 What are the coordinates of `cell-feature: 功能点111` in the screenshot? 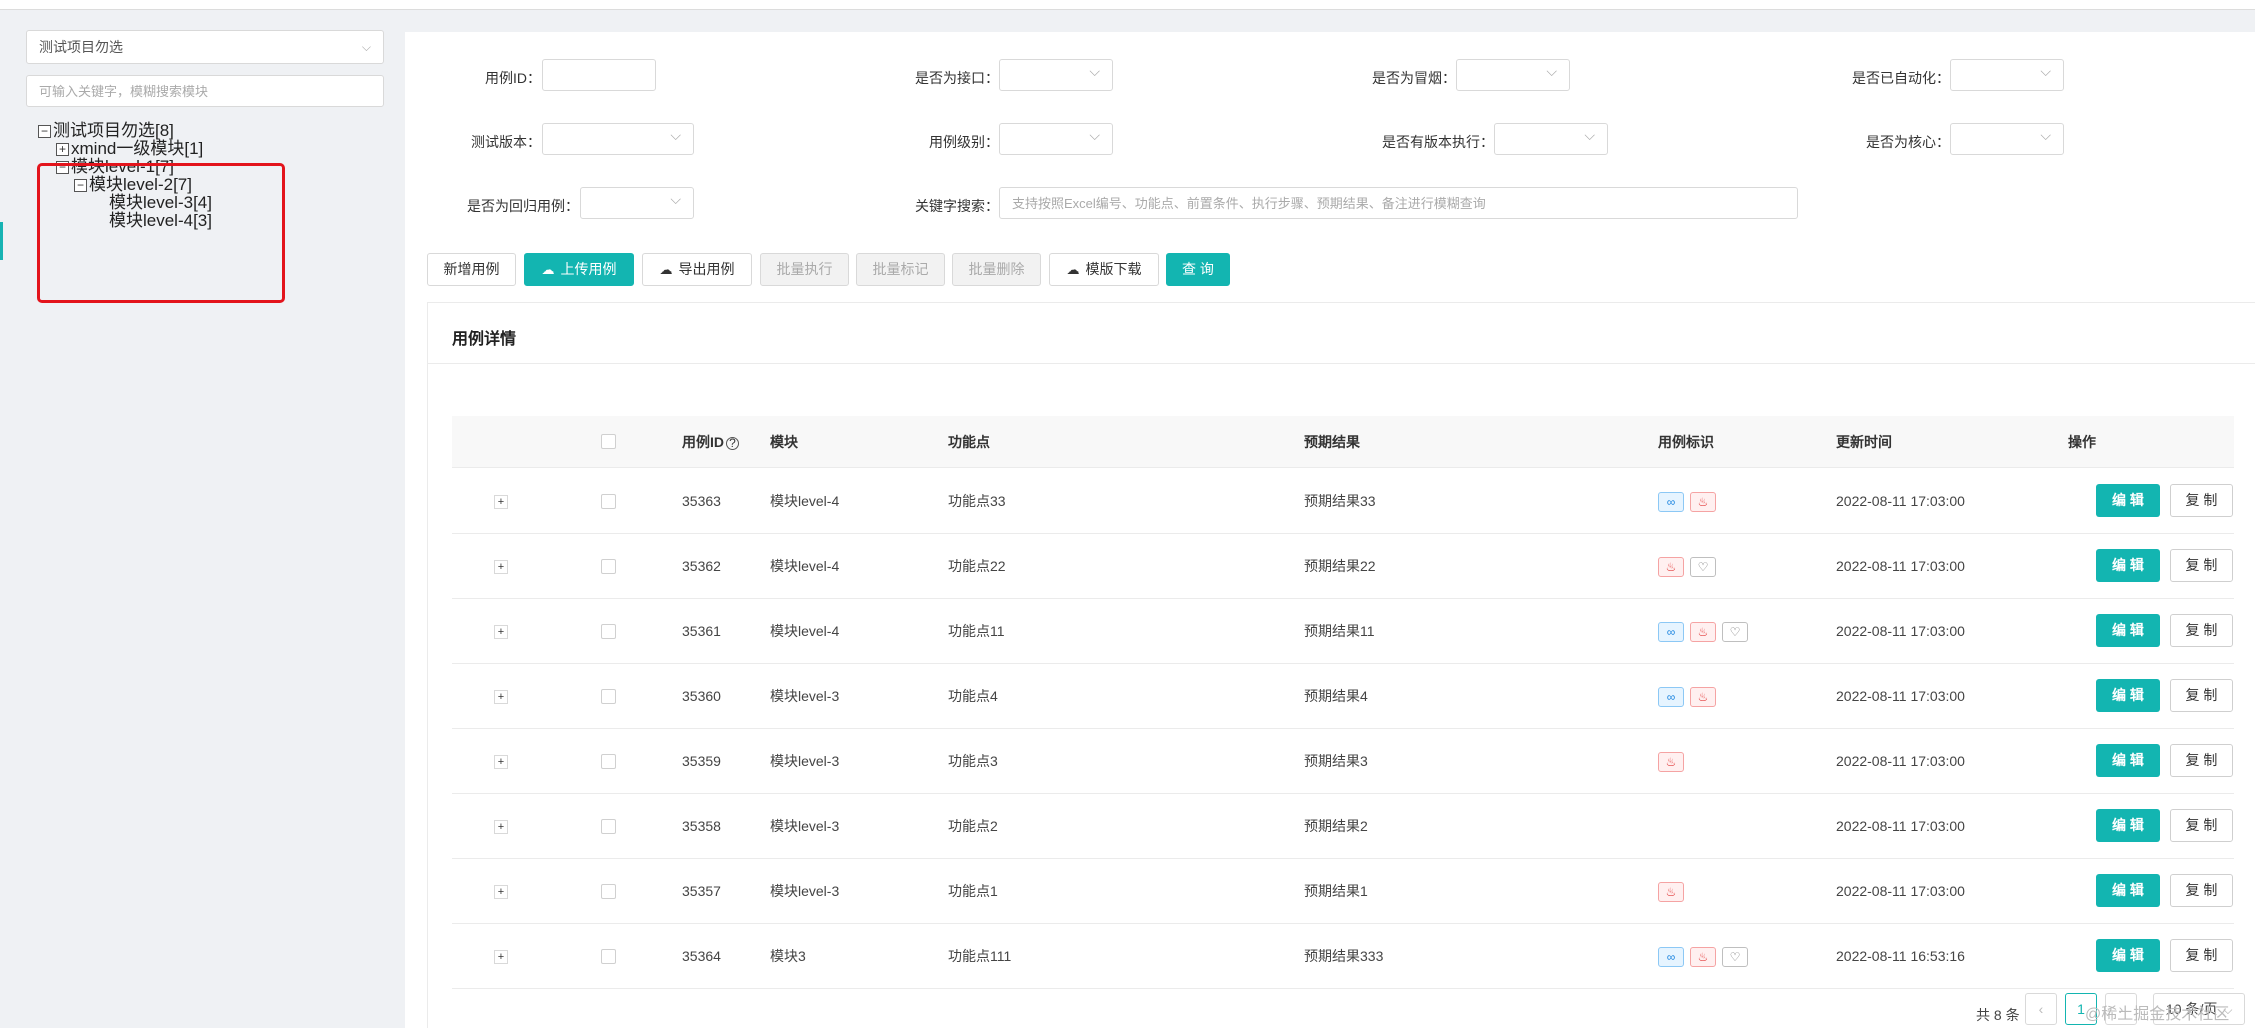 It's located at (980, 956).